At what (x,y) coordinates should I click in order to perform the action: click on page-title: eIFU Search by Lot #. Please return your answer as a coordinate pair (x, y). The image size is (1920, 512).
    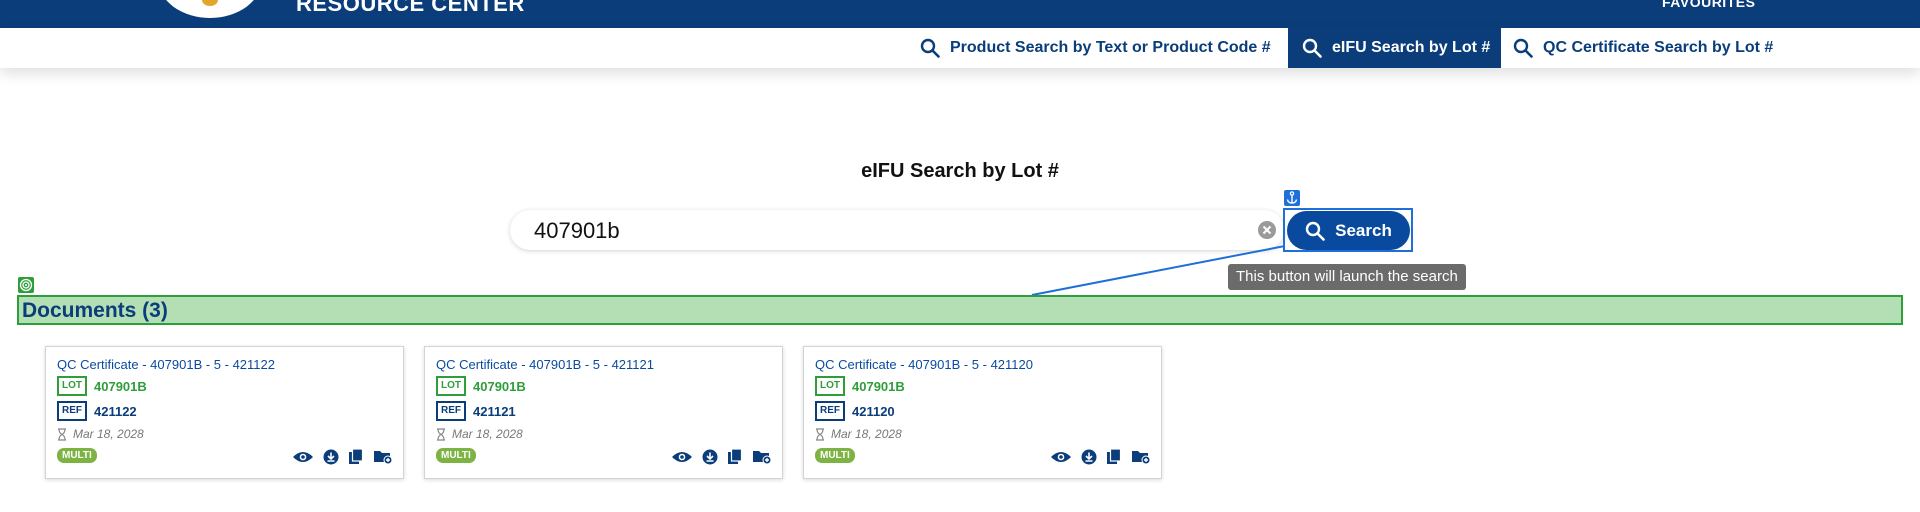
    Looking at the image, I should click on (960, 171).